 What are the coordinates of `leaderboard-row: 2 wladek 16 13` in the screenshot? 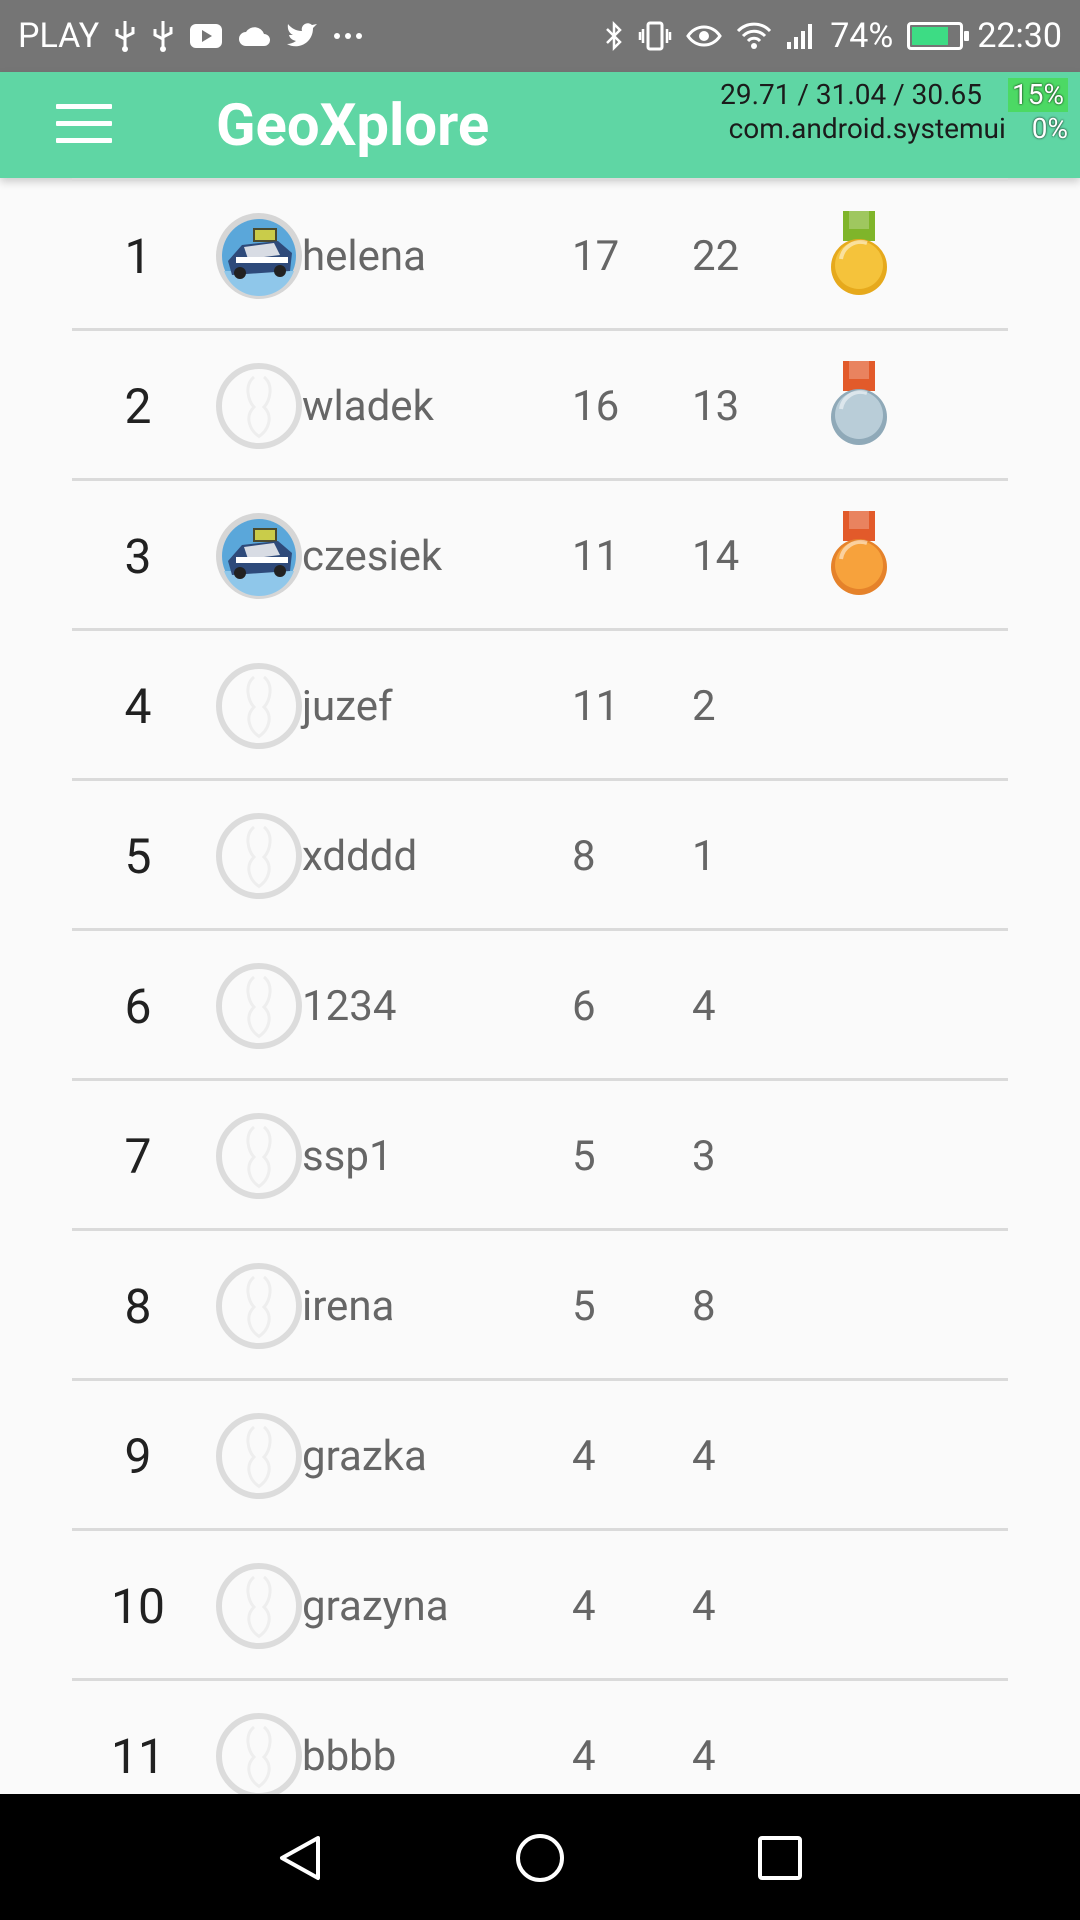 It's located at (540, 406).